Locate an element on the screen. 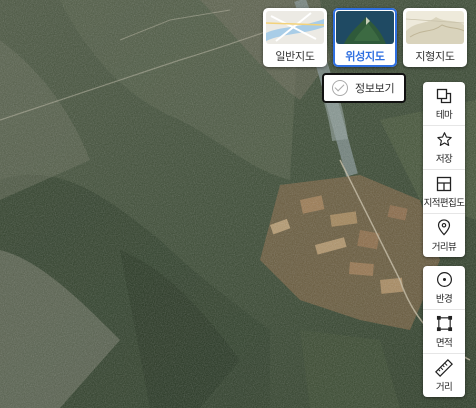 The image size is (476, 408). info-toggle-label: 정보보기 is located at coordinates (375, 88).